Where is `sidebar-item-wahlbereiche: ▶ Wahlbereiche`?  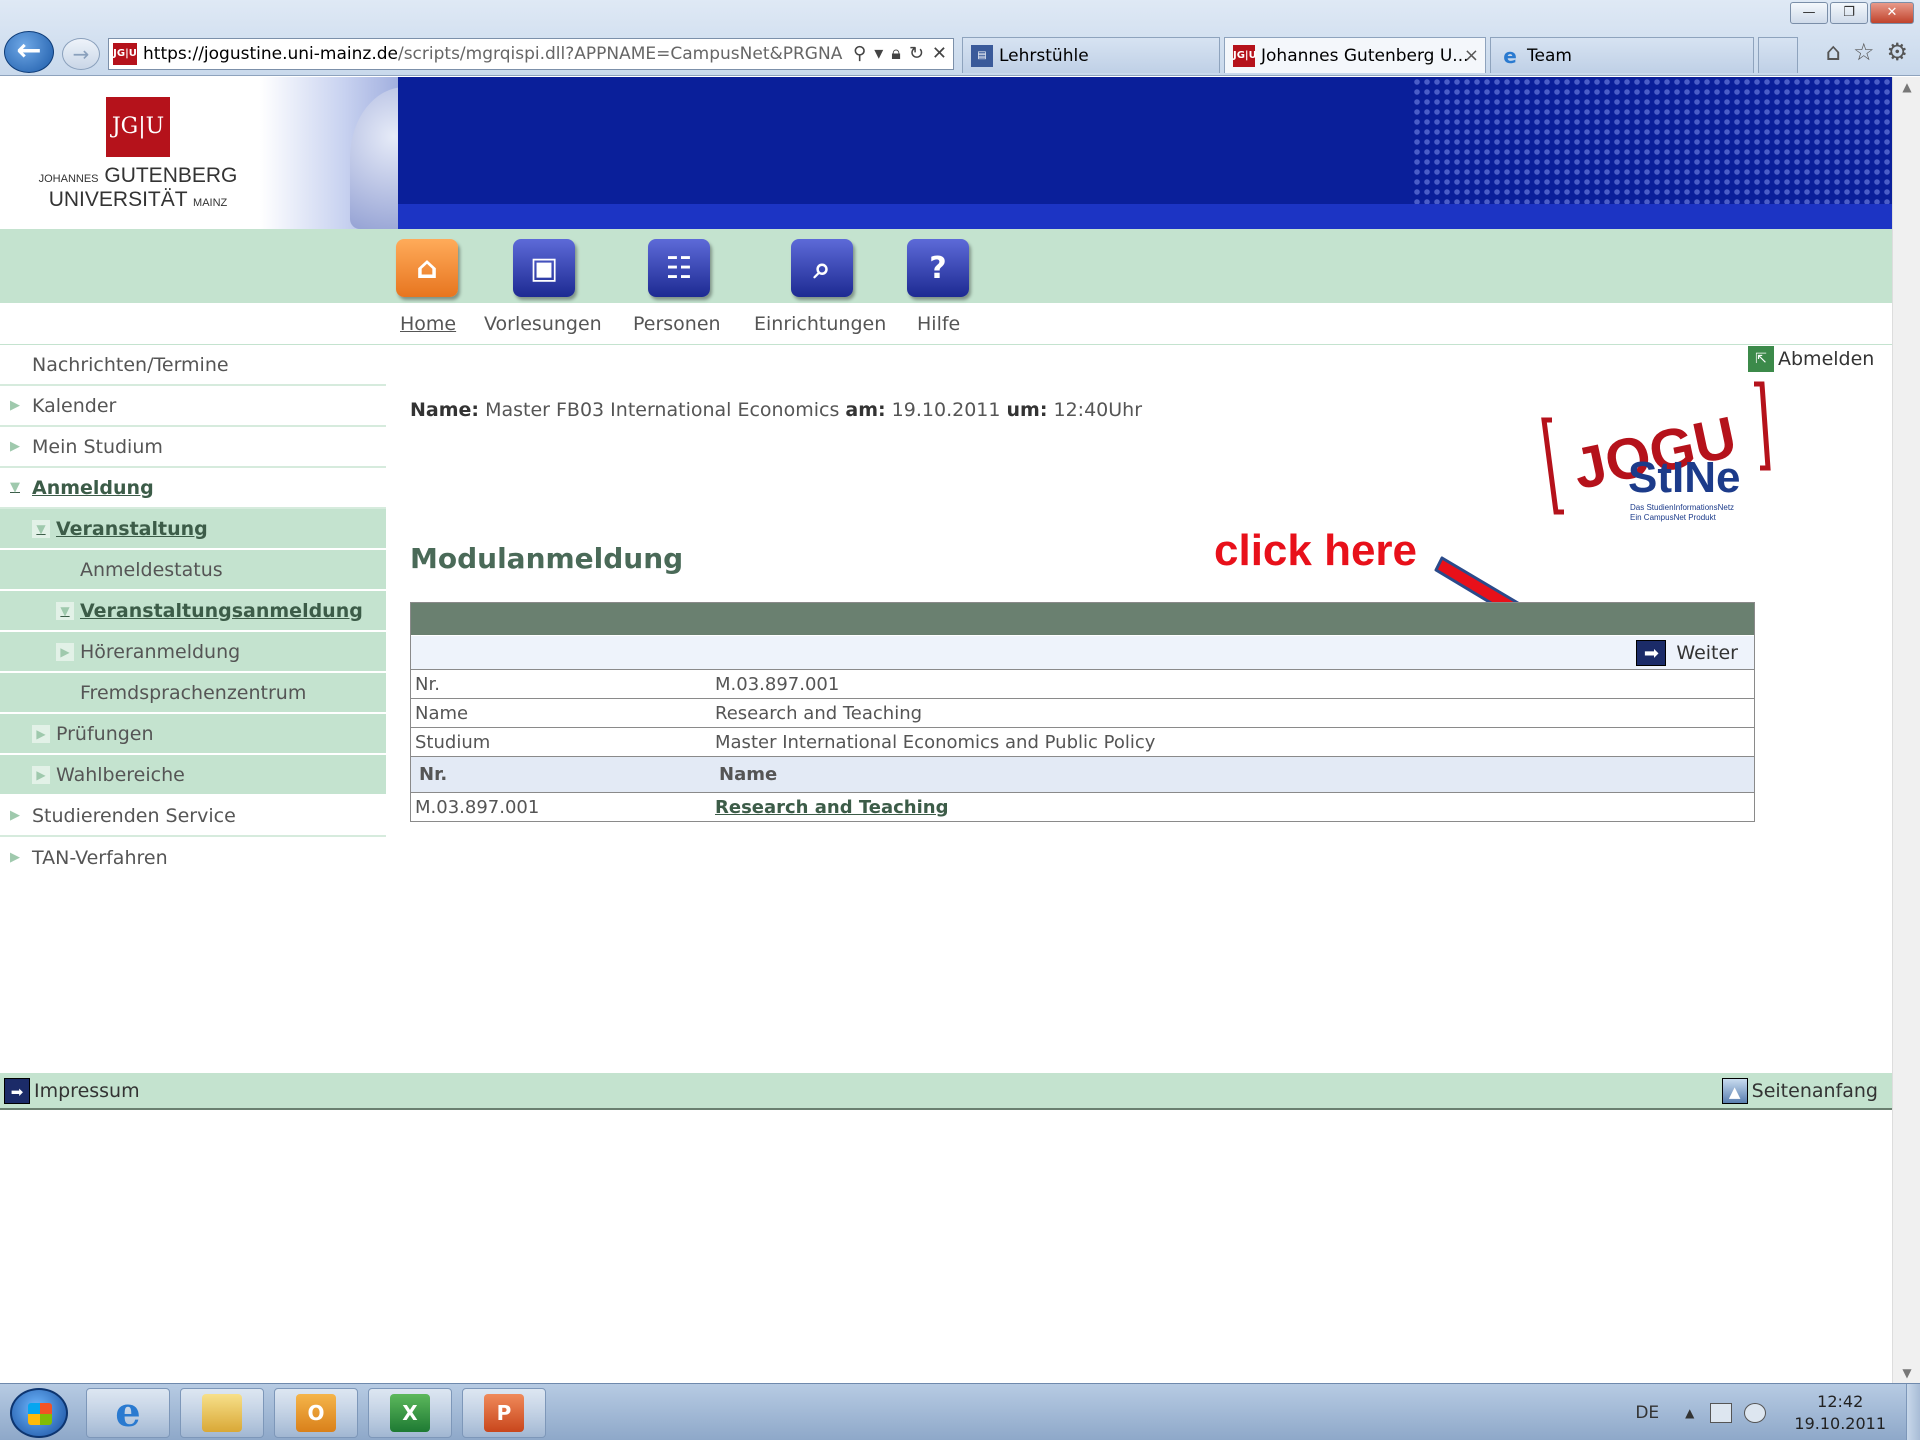
sidebar-item-wahlbereiche: ▶ Wahlbereiche is located at coordinates (193, 775).